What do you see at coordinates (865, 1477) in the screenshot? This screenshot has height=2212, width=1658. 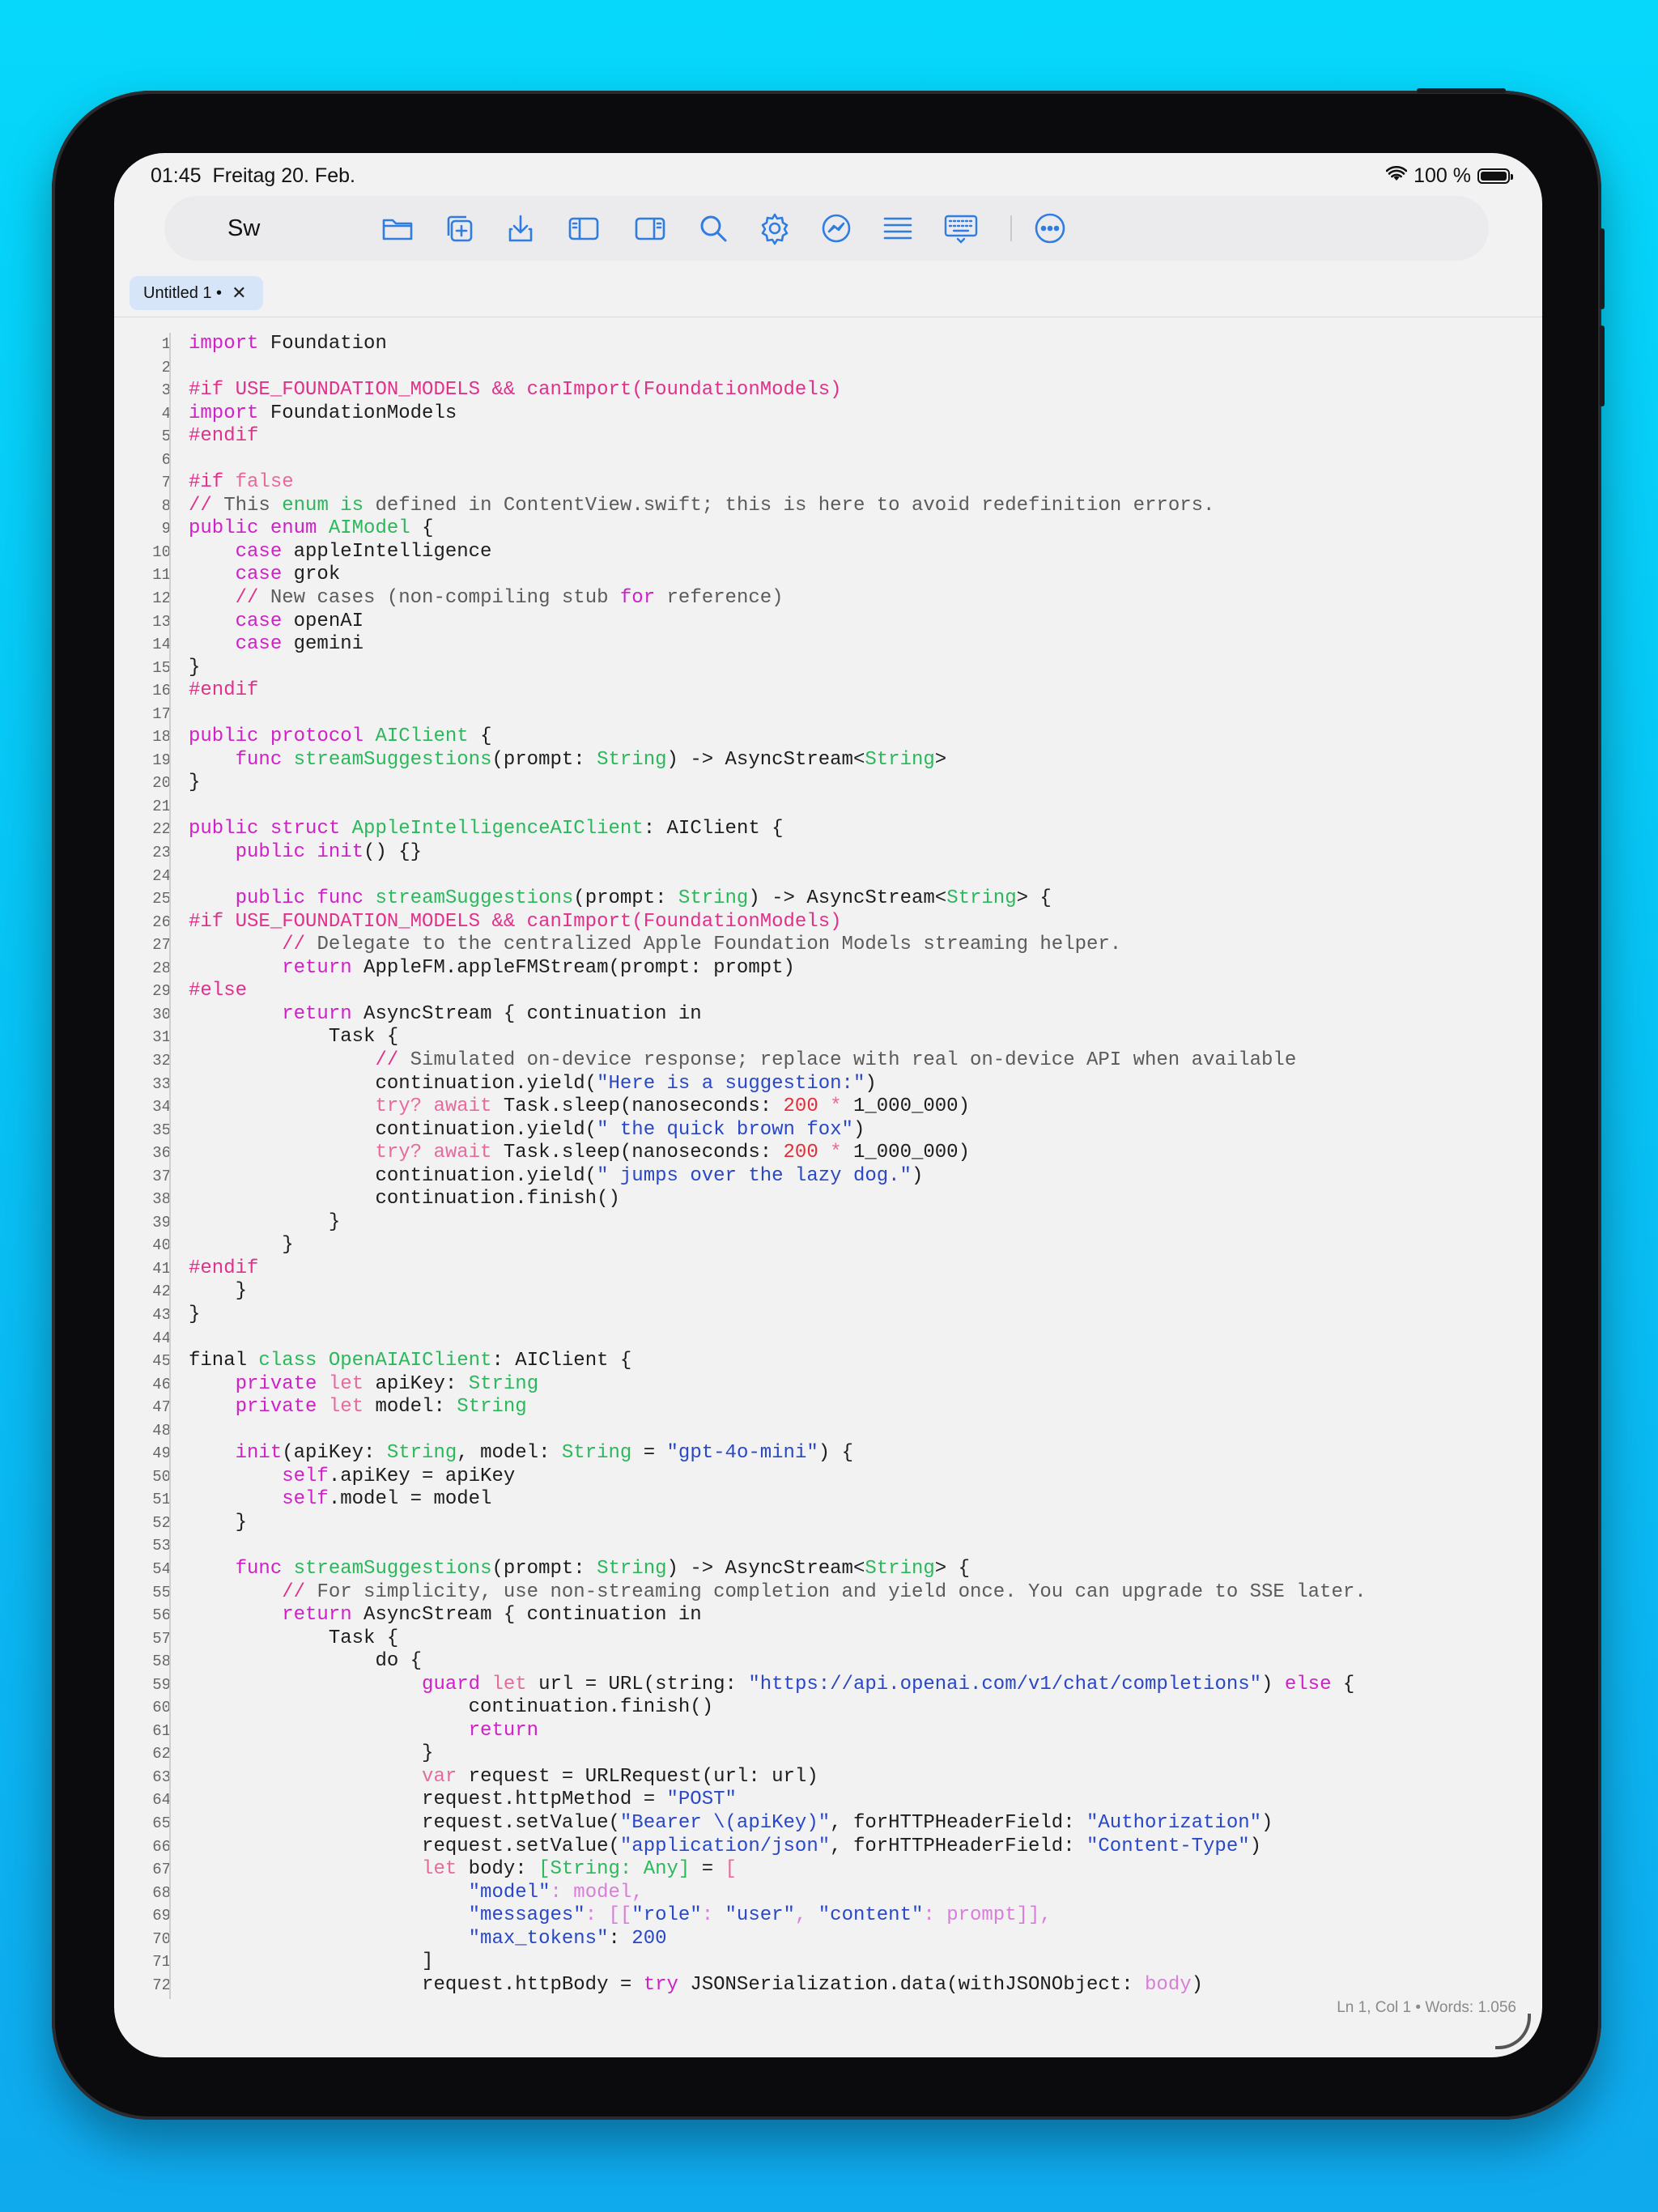 I see `code-line: self.apiKey = apiKey` at bounding box center [865, 1477].